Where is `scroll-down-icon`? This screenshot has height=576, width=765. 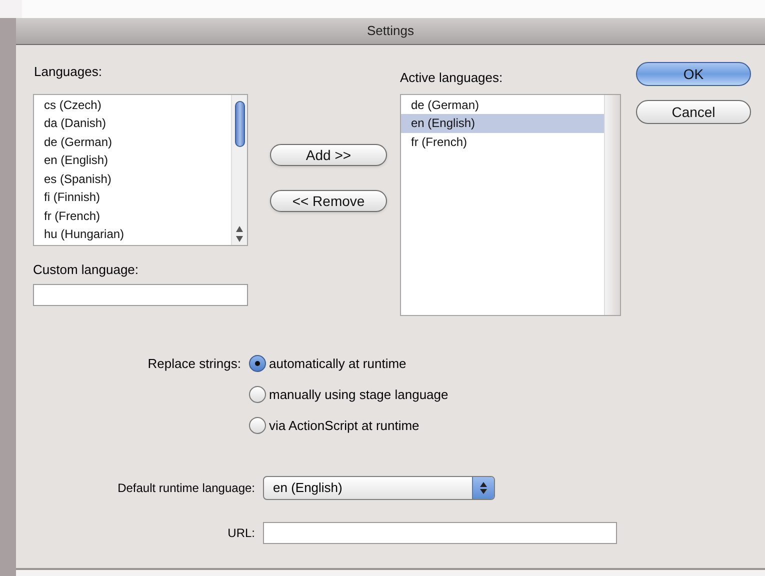 scroll-down-icon is located at coordinates (239, 239).